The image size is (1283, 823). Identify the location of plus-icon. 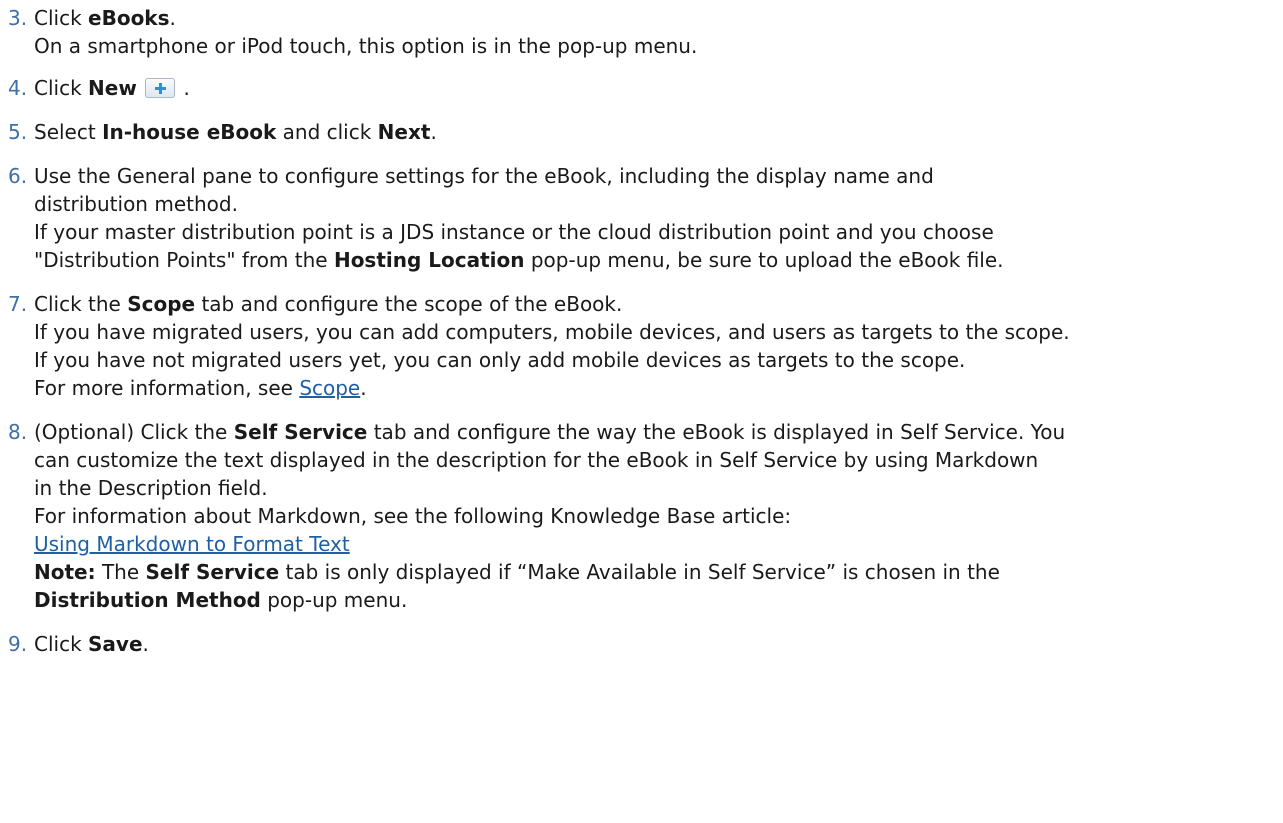
(160, 88).